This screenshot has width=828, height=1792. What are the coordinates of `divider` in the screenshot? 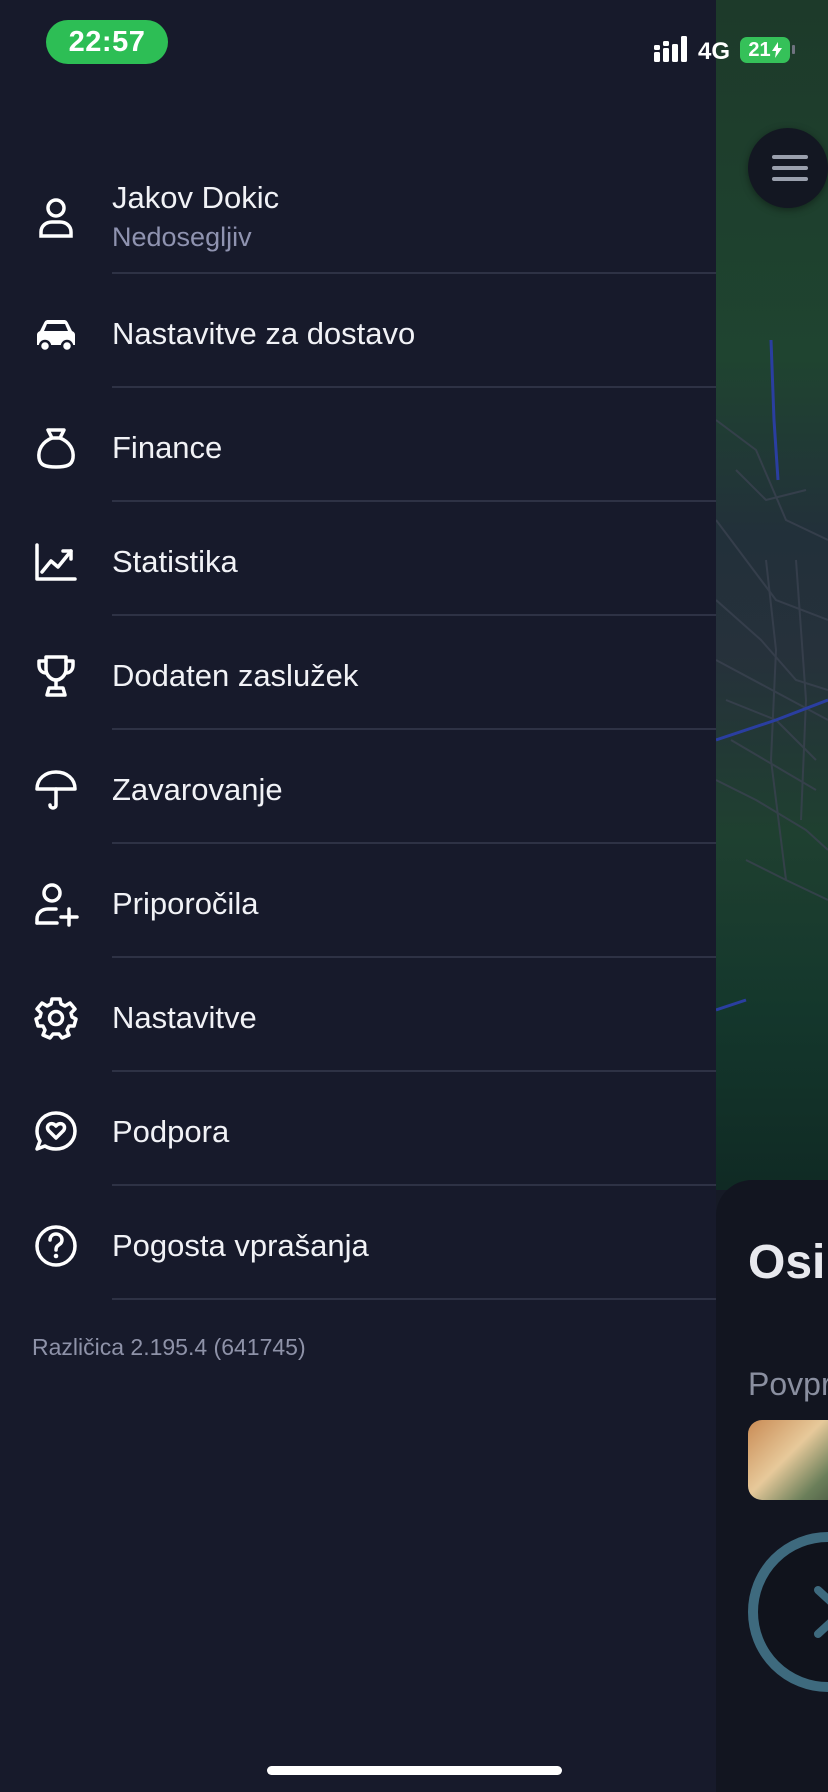 It's located at (414, 1299).